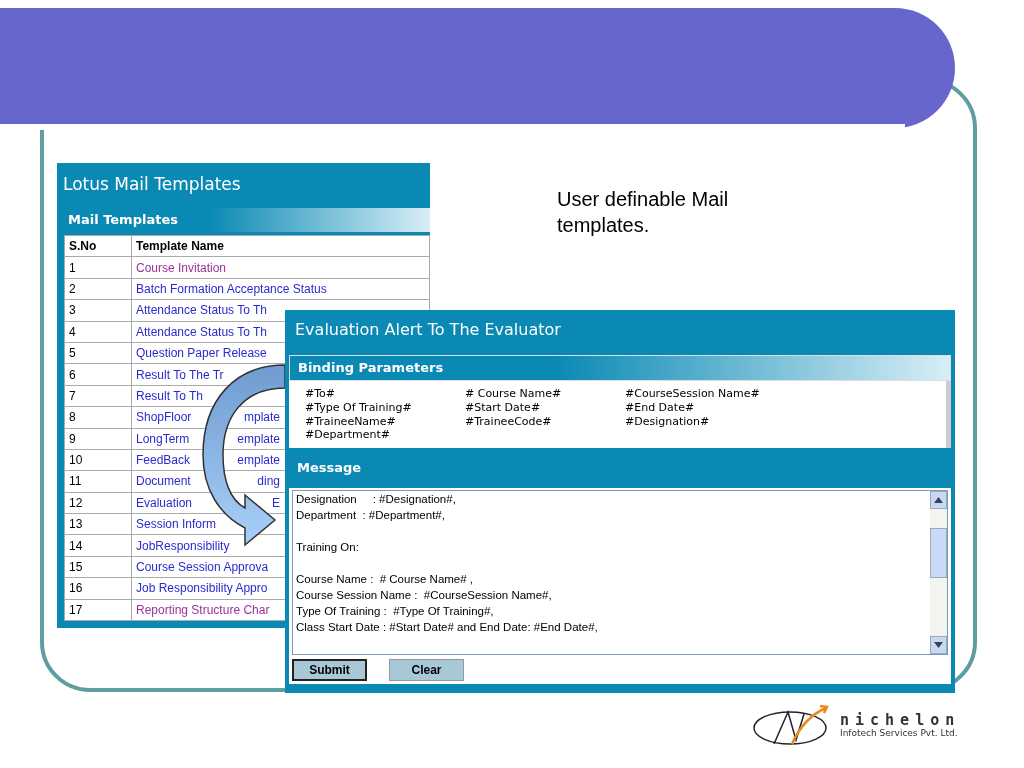 Image resolution: width=1024 pixels, height=768 pixels. What do you see at coordinates (163, 460) in the screenshot?
I see `template-link: FeedBack` at bounding box center [163, 460].